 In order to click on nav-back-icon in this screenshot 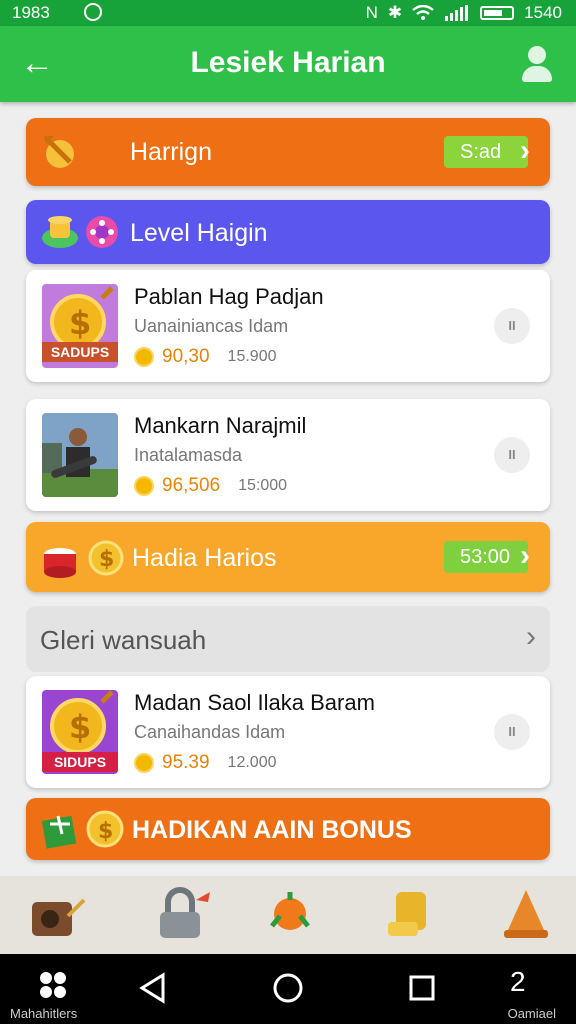, I will do `click(153, 988)`.